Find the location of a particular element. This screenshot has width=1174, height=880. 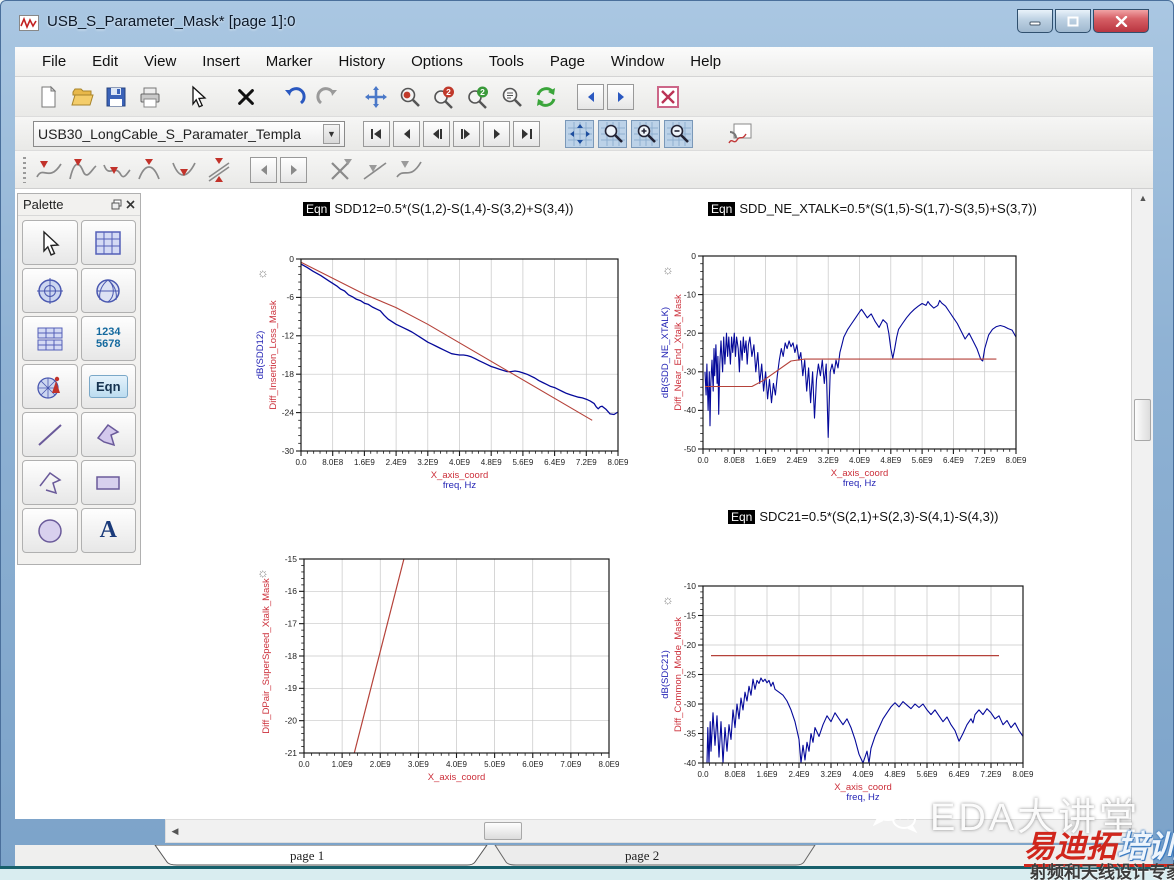

next-step-button is located at coordinates (466, 133).